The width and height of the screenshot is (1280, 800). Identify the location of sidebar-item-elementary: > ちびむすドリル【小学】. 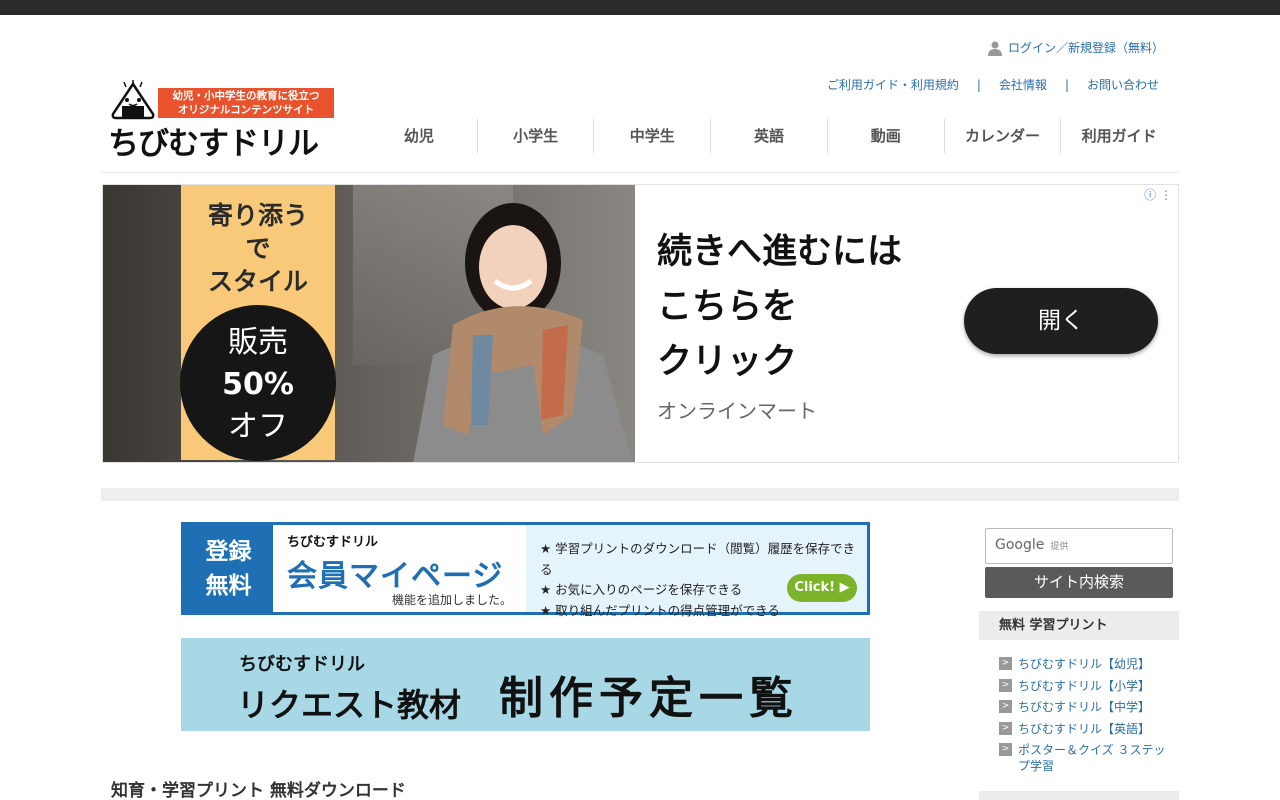
(1084, 686).